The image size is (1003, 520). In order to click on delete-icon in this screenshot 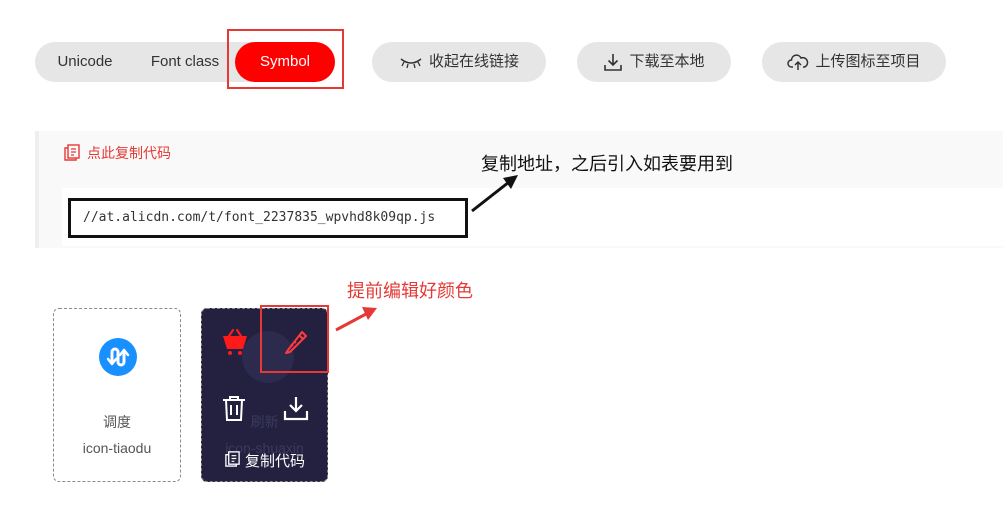, I will do `click(234, 410)`.